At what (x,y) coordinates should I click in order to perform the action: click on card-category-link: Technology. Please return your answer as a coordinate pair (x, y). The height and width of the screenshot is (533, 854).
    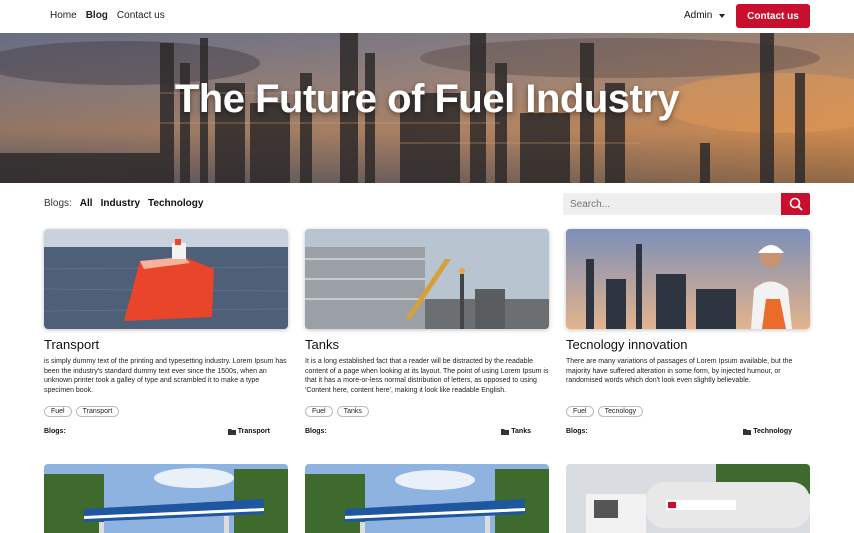
    Looking at the image, I should click on (767, 431).